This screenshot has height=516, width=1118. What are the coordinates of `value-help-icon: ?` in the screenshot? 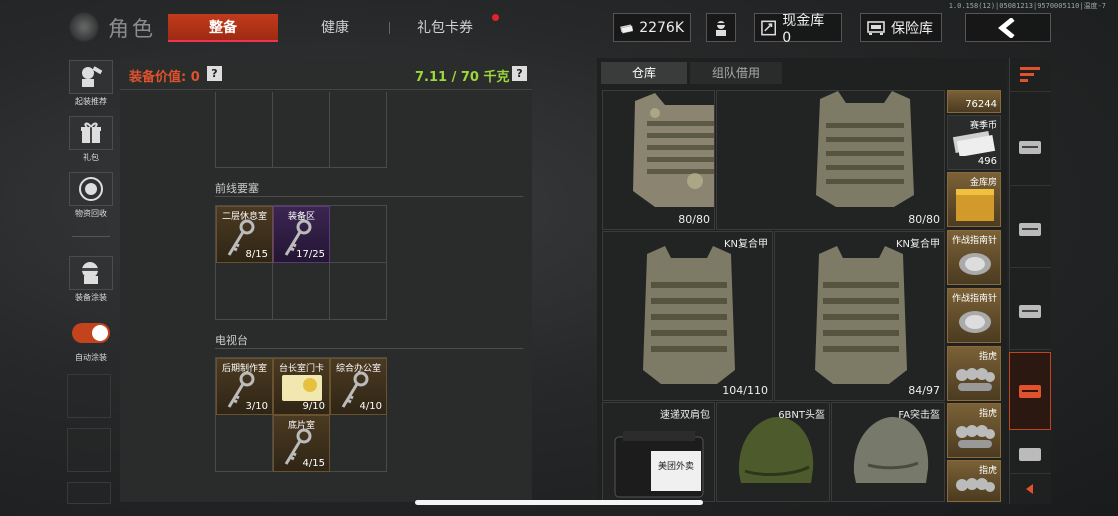 It's located at (214, 73).